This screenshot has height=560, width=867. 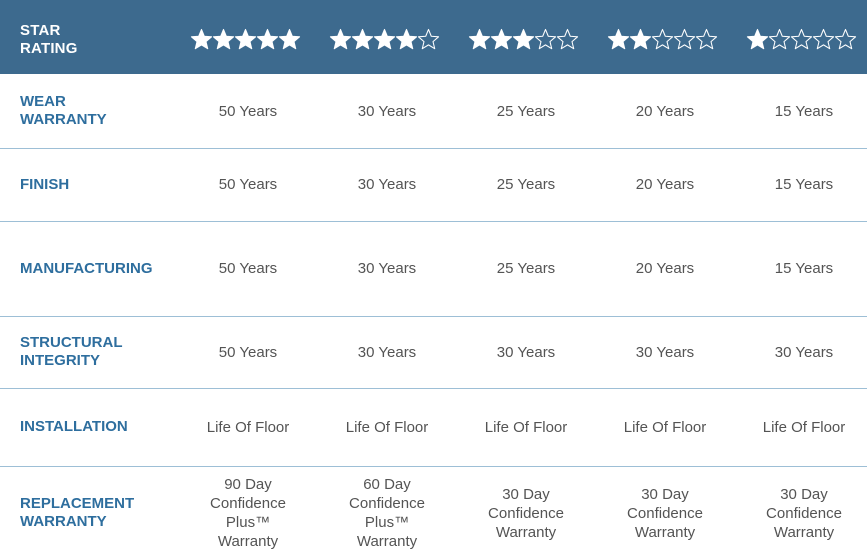 I want to click on star-rating-header: STAR RATING, so click(x=433, y=37).